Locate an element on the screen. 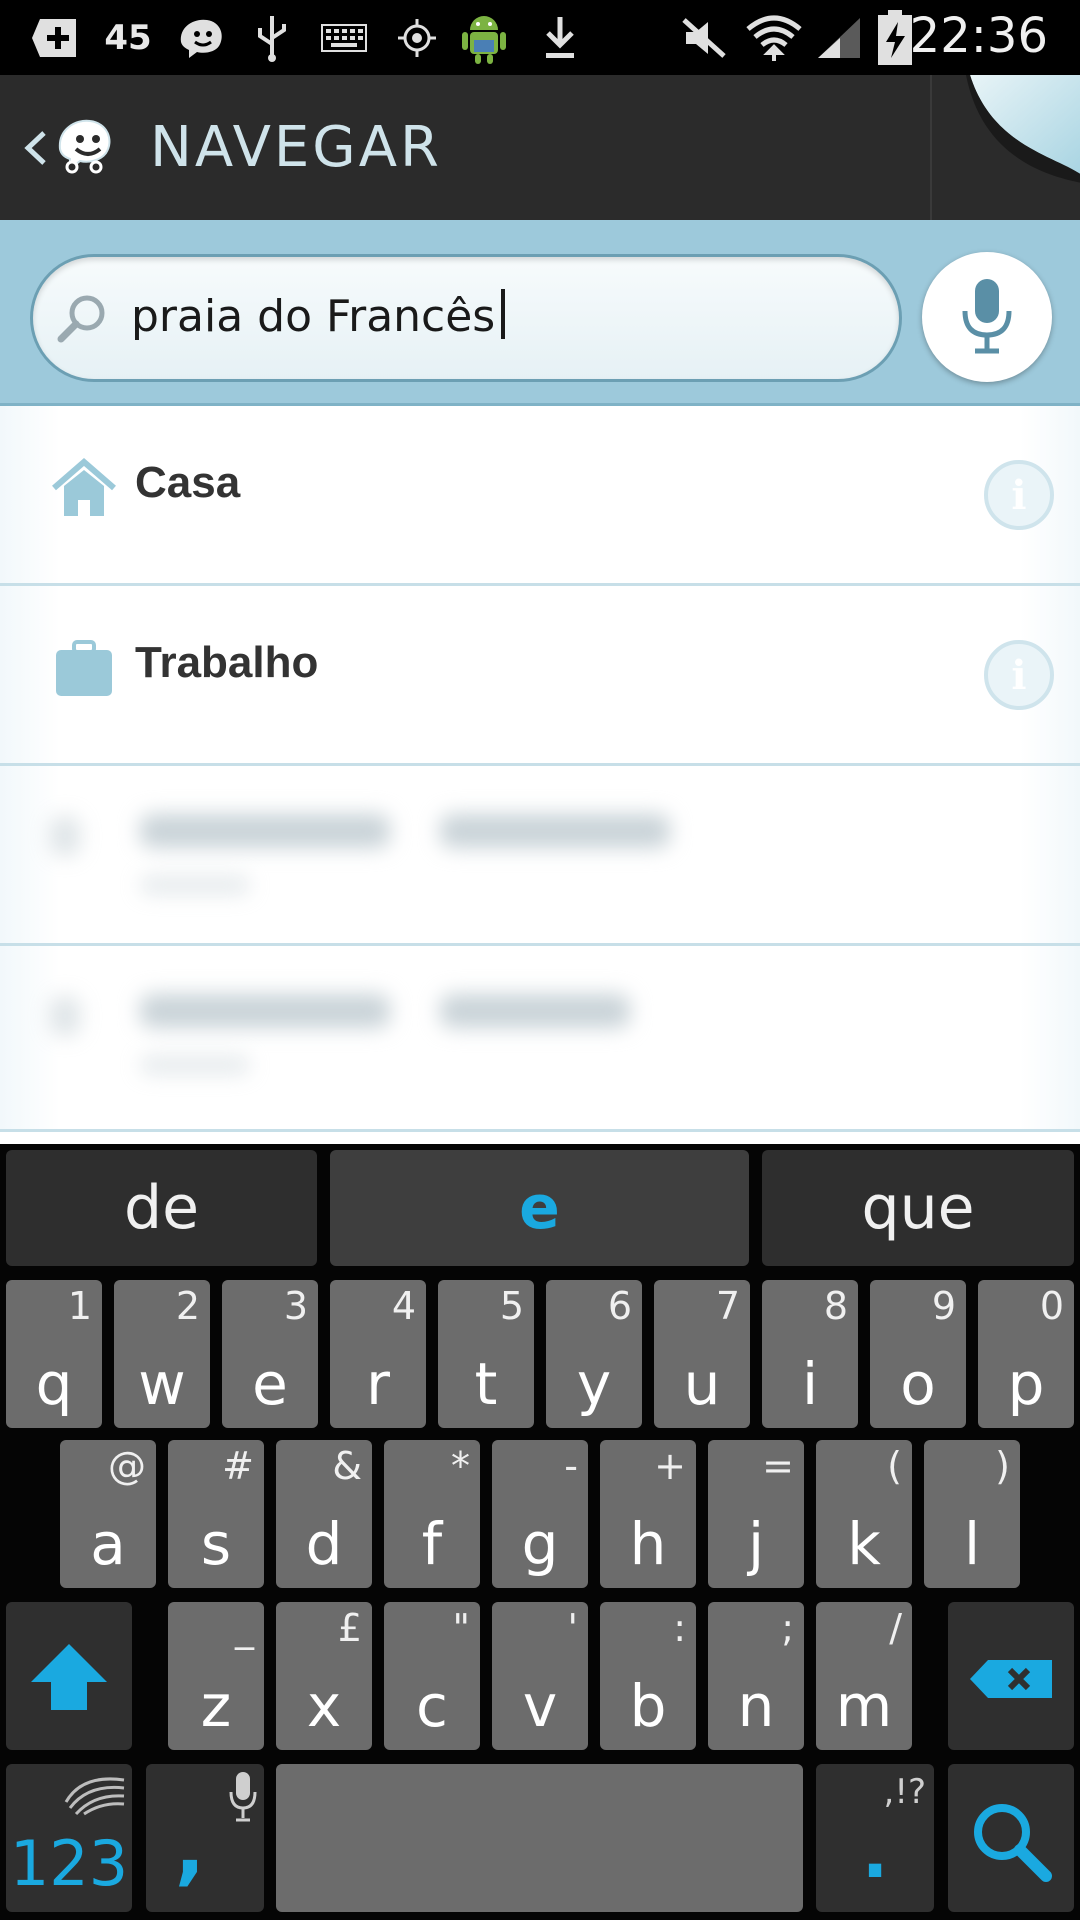 This screenshot has height=1920, width=1080. map-page-curl is located at coordinates (1005, 147).